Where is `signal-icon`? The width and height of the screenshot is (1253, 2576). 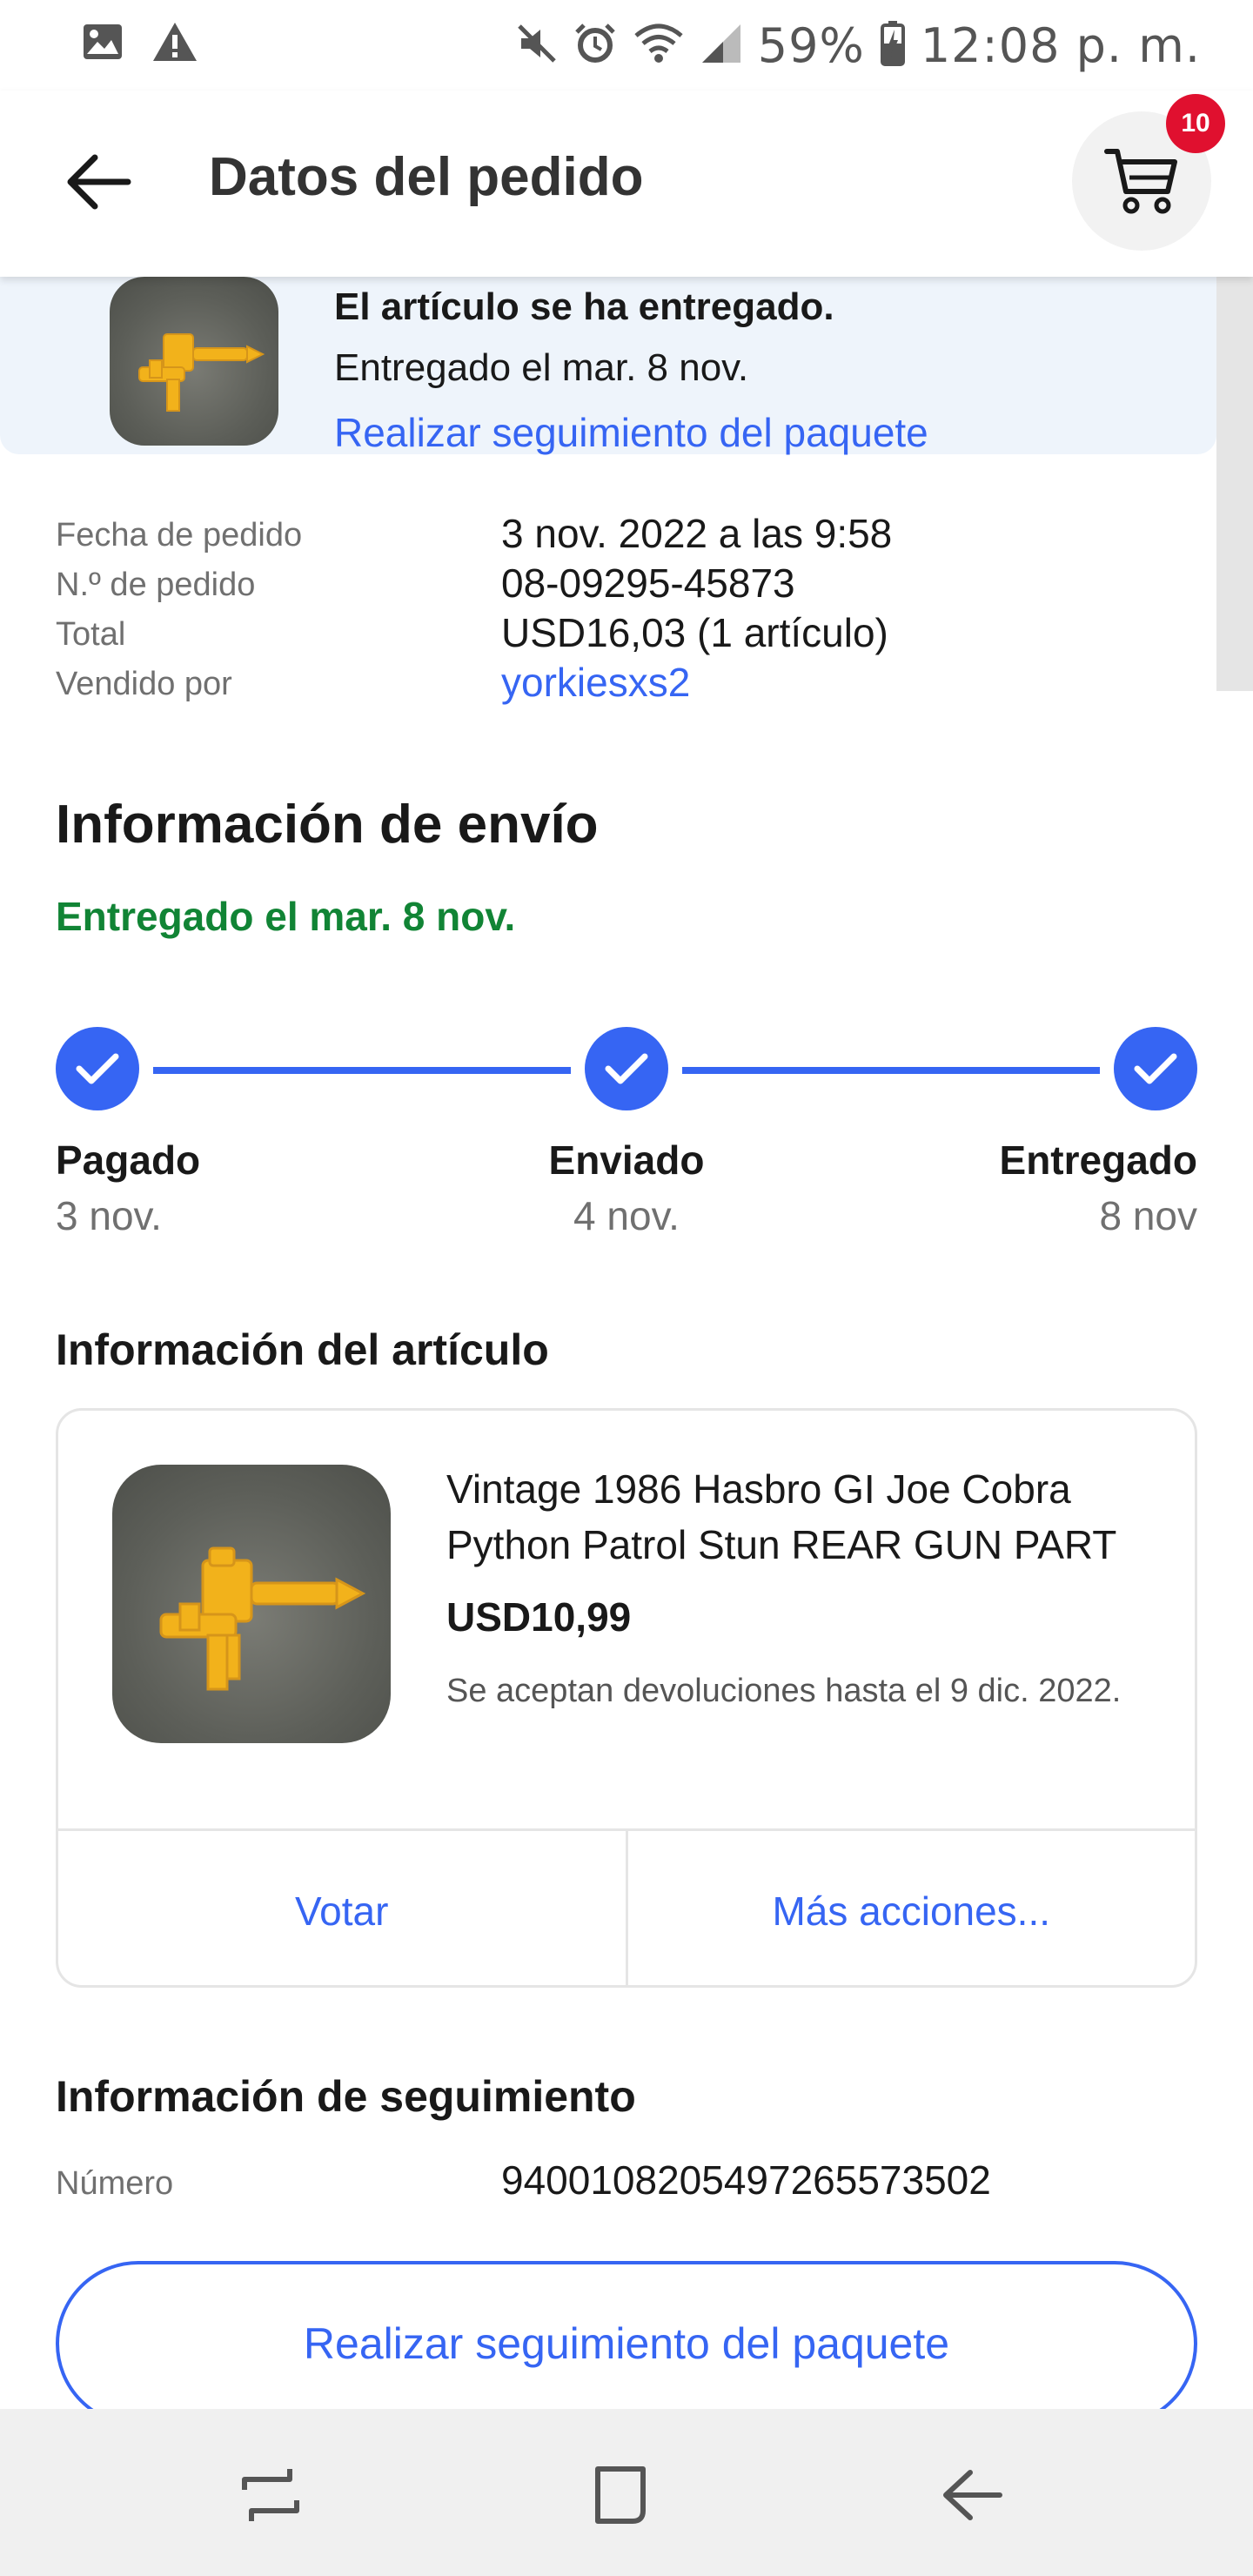
signal-icon is located at coordinates (721, 46).